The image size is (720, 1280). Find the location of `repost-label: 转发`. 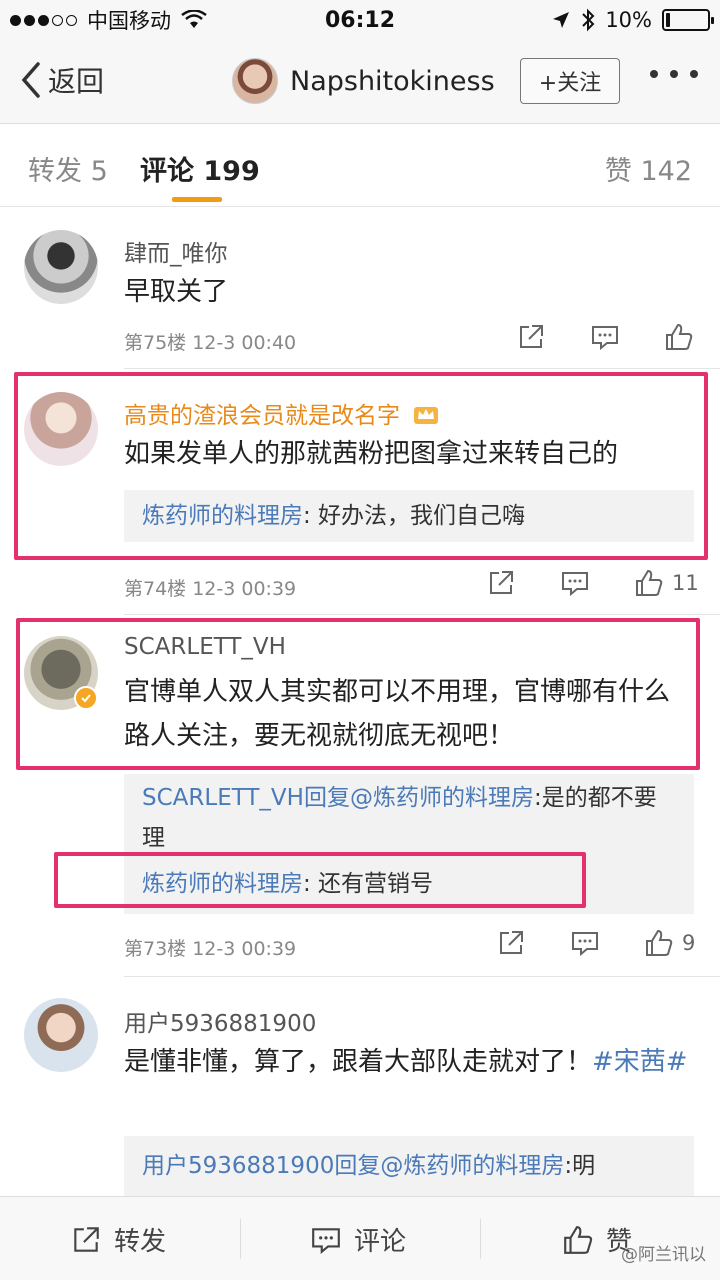

repost-label: 转发 is located at coordinates (140, 1242).